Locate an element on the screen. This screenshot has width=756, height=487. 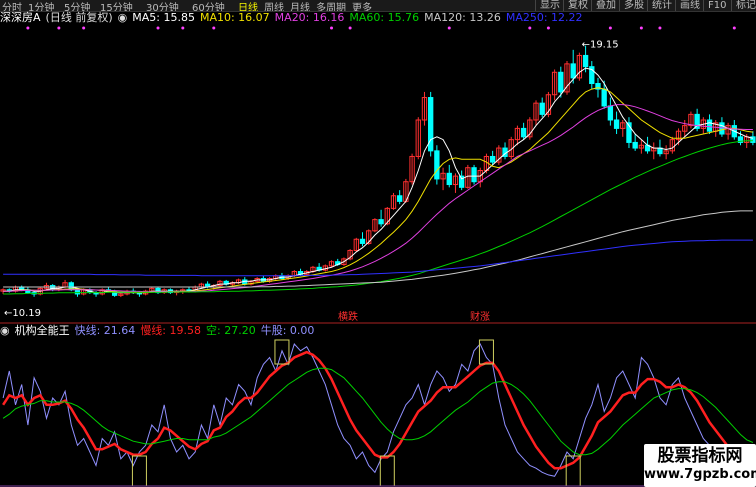
toolbar-button-3: 多股 is located at coordinates (633, 5).